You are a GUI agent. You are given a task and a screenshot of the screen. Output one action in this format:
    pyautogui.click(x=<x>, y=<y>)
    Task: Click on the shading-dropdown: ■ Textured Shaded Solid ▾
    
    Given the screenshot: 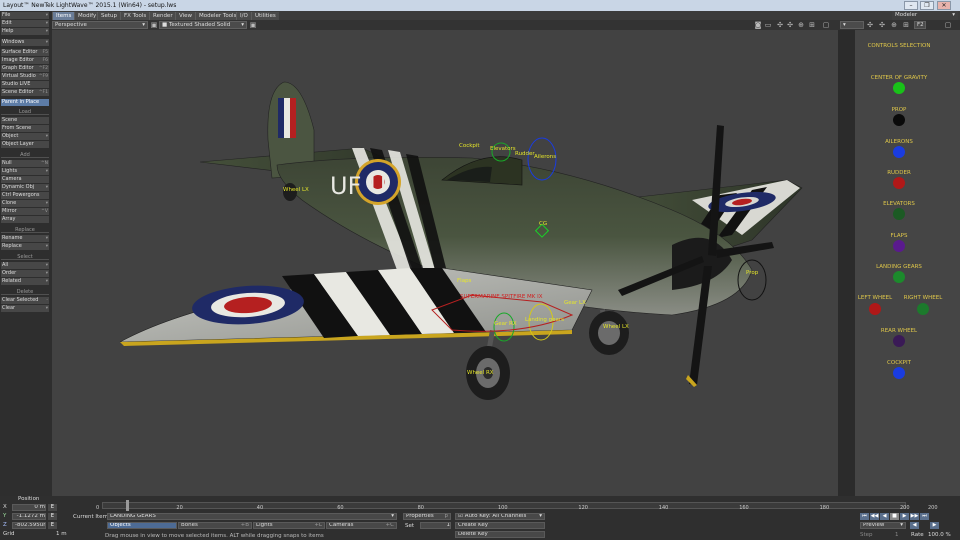 What is the action you would take?
    pyautogui.click(x=203, y=25)
    